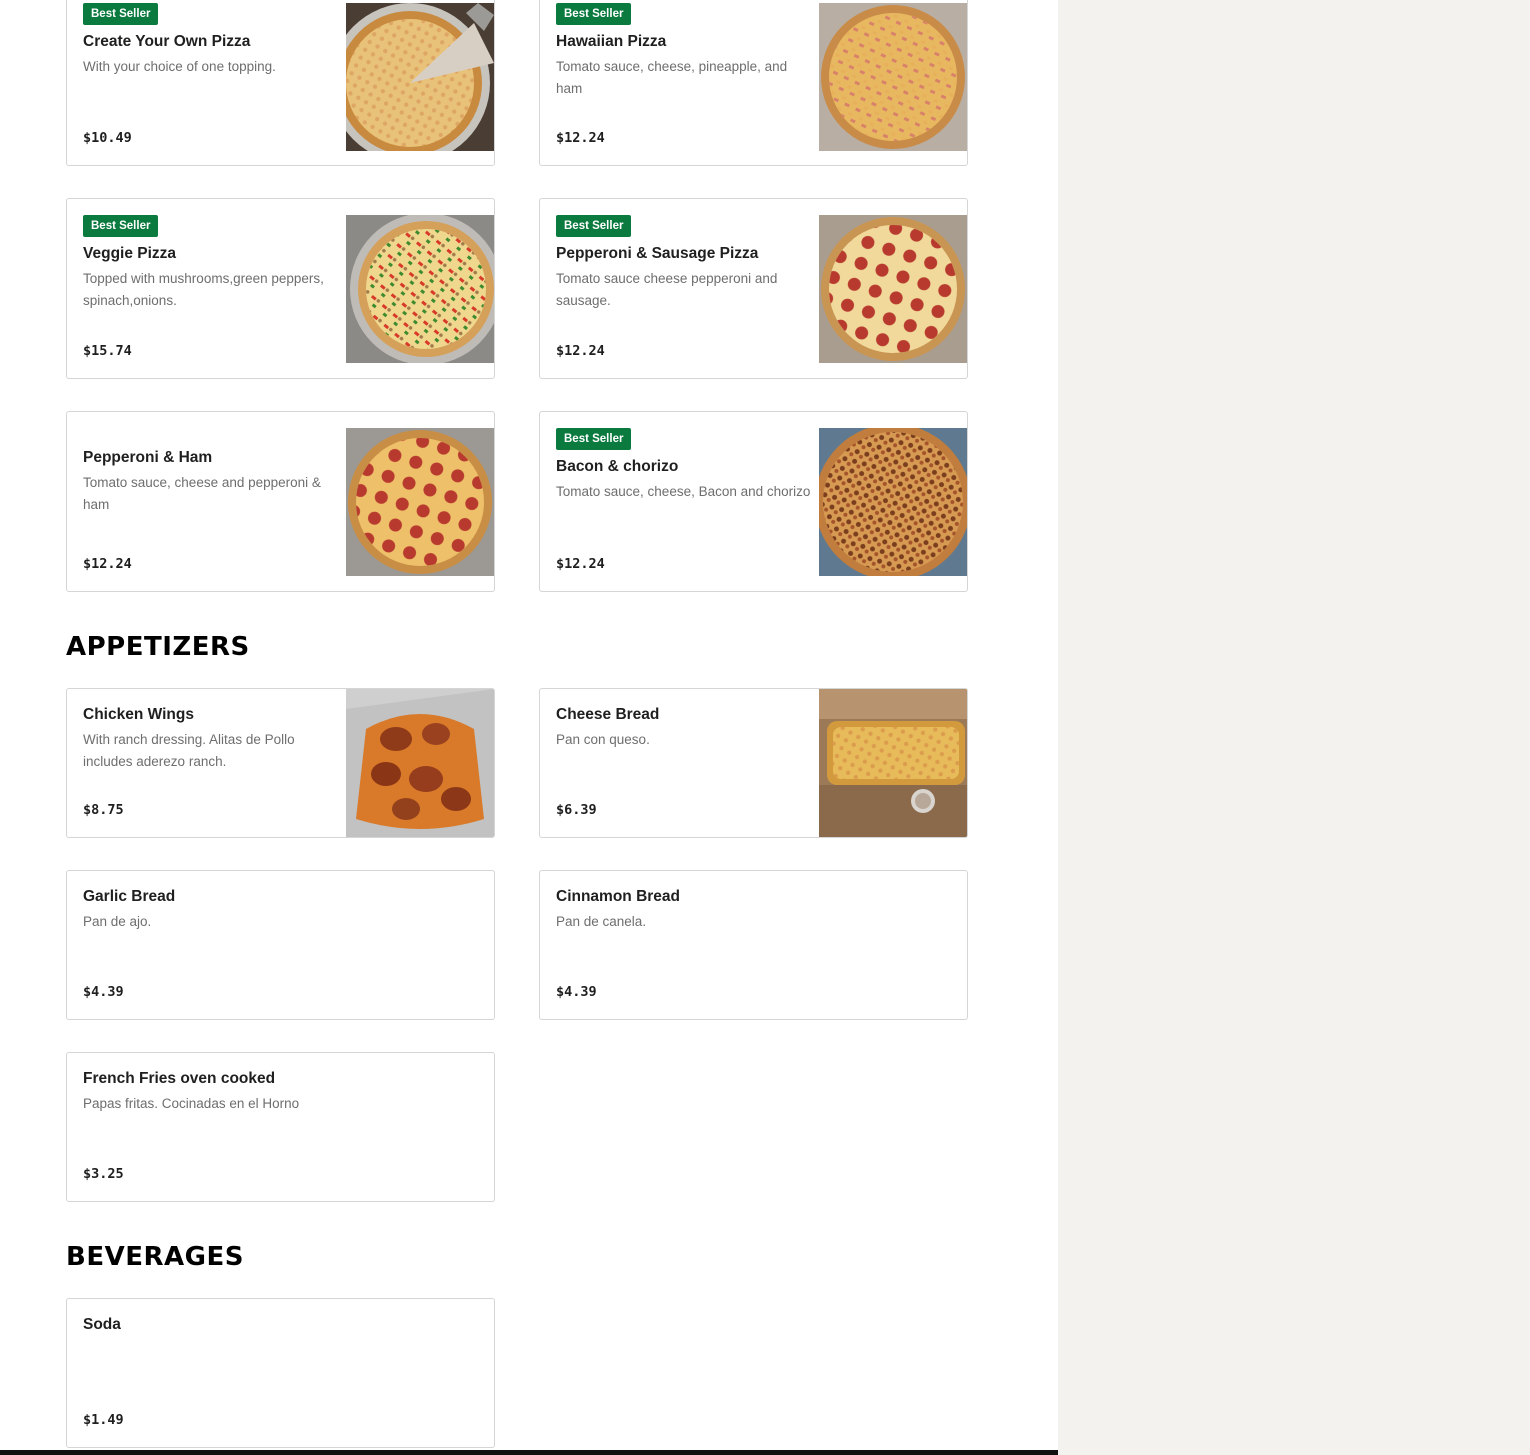 This screenshot has width=1530, height=1455. I want to click on item-price: $3.25, so click(103, 1174).